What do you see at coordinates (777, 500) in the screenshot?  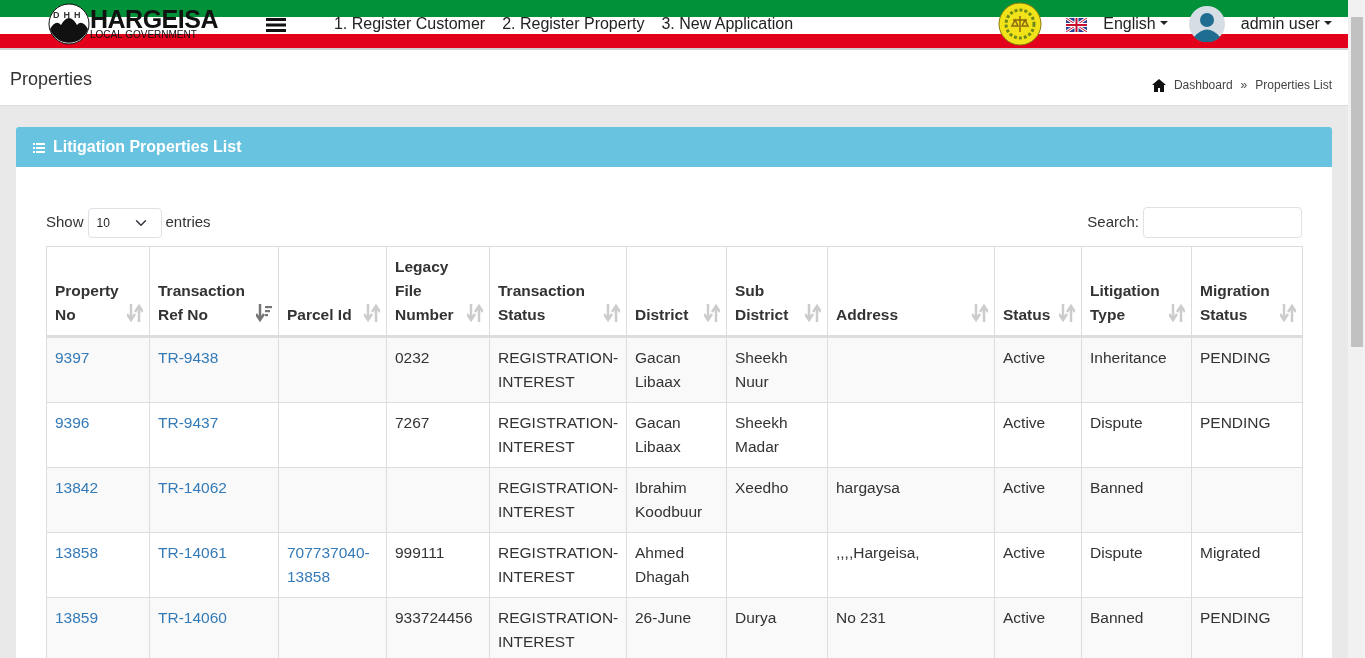 I see `table-cell: Xeedho` at bounding box center [777, 500].